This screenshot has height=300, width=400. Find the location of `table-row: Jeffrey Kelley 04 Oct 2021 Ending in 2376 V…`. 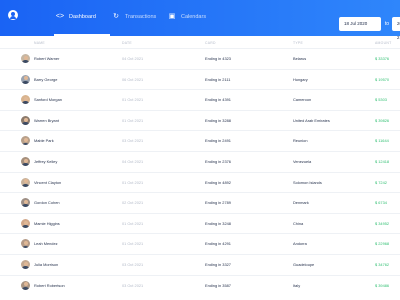

table-row: Jeffrey Kelley 04 Oct 2021 Ending in 2376 V… is located at coordinates (200, 161).